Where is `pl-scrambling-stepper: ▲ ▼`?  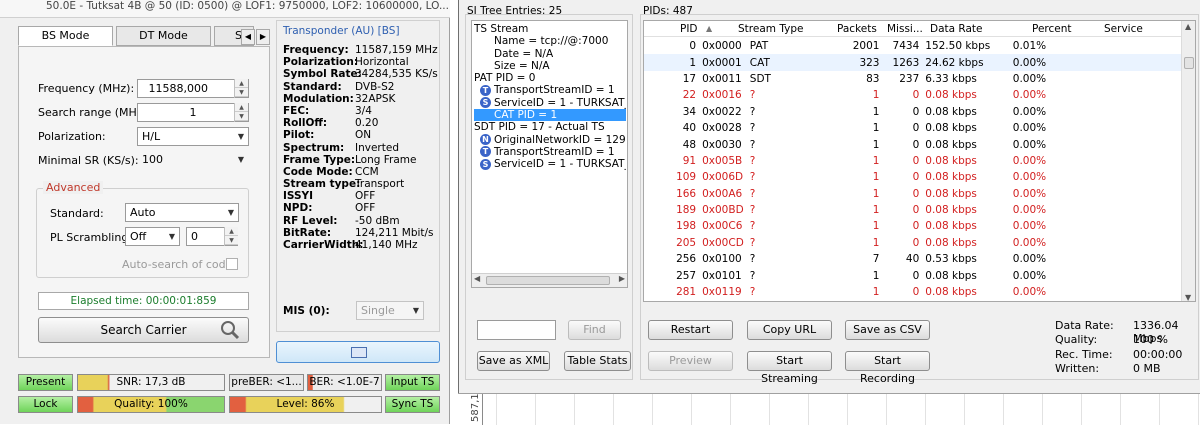 pl-scrambling-stepper: ▲ ▼ is located at coordinates (231, 236).